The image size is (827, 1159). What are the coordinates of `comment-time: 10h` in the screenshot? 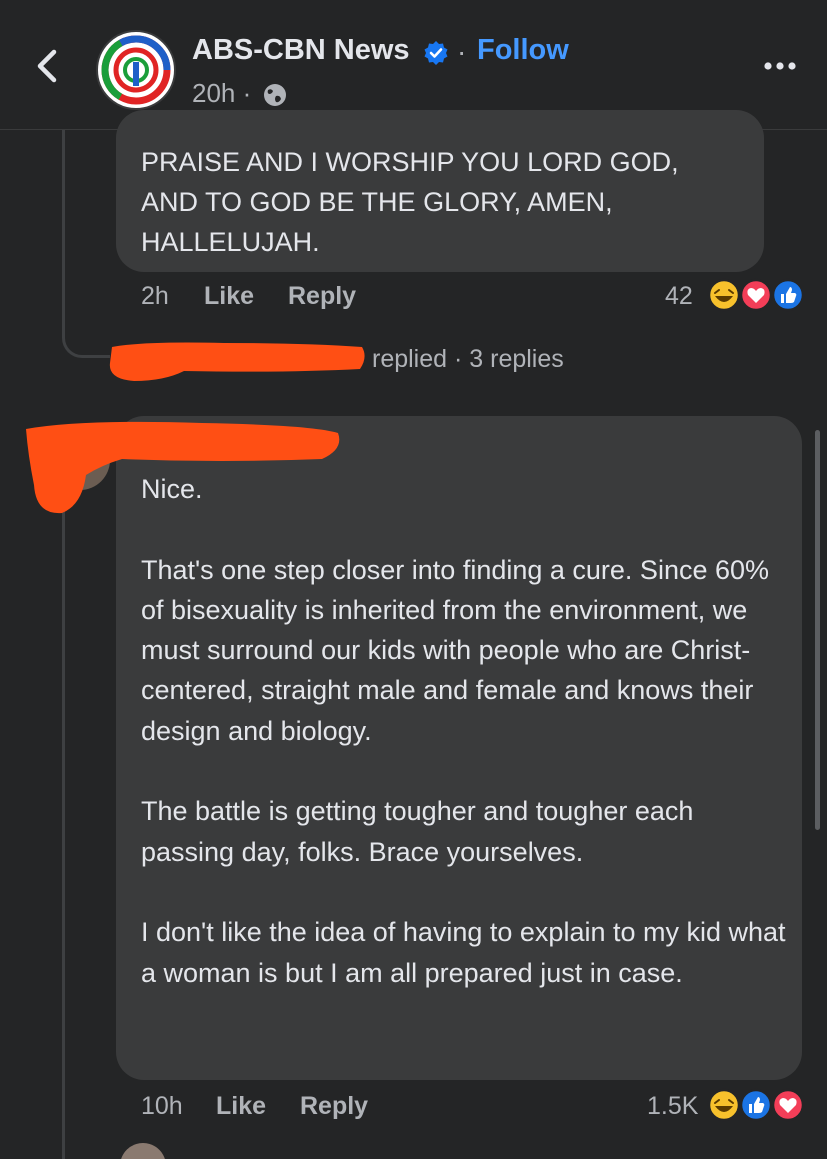 It's located at (162, 1106).